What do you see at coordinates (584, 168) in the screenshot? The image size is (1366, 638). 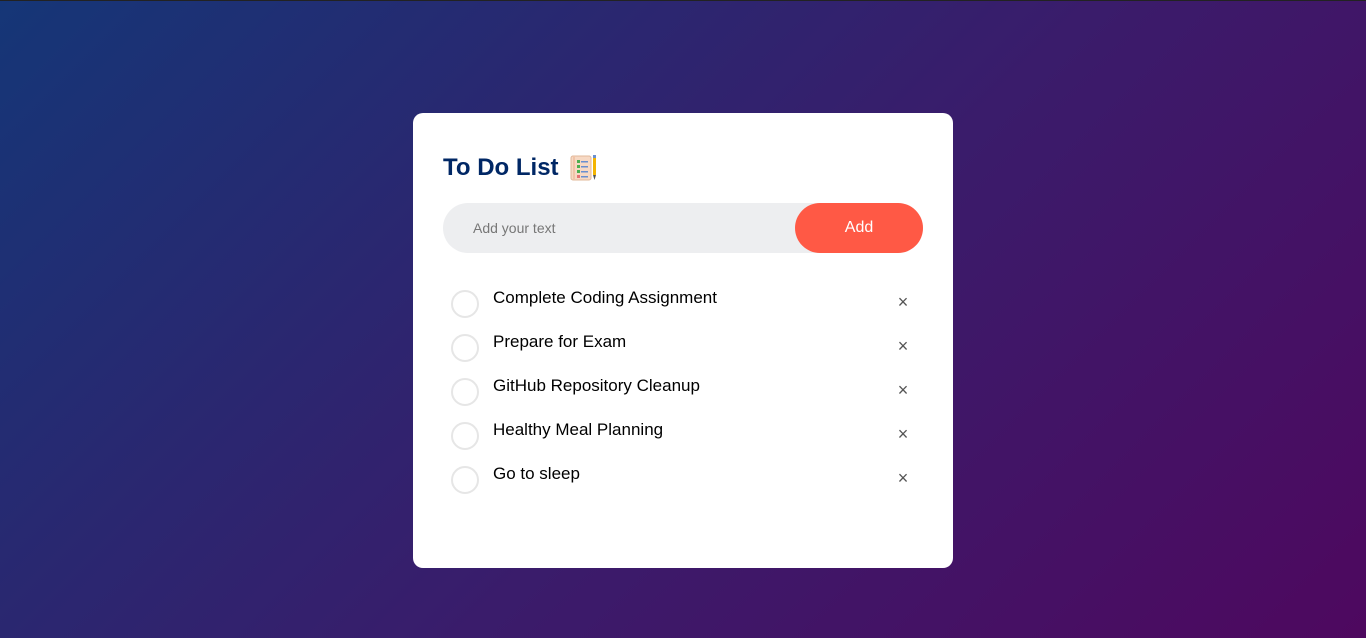 I see `notepad-checklist-icon` at bounding box center [584, 168].